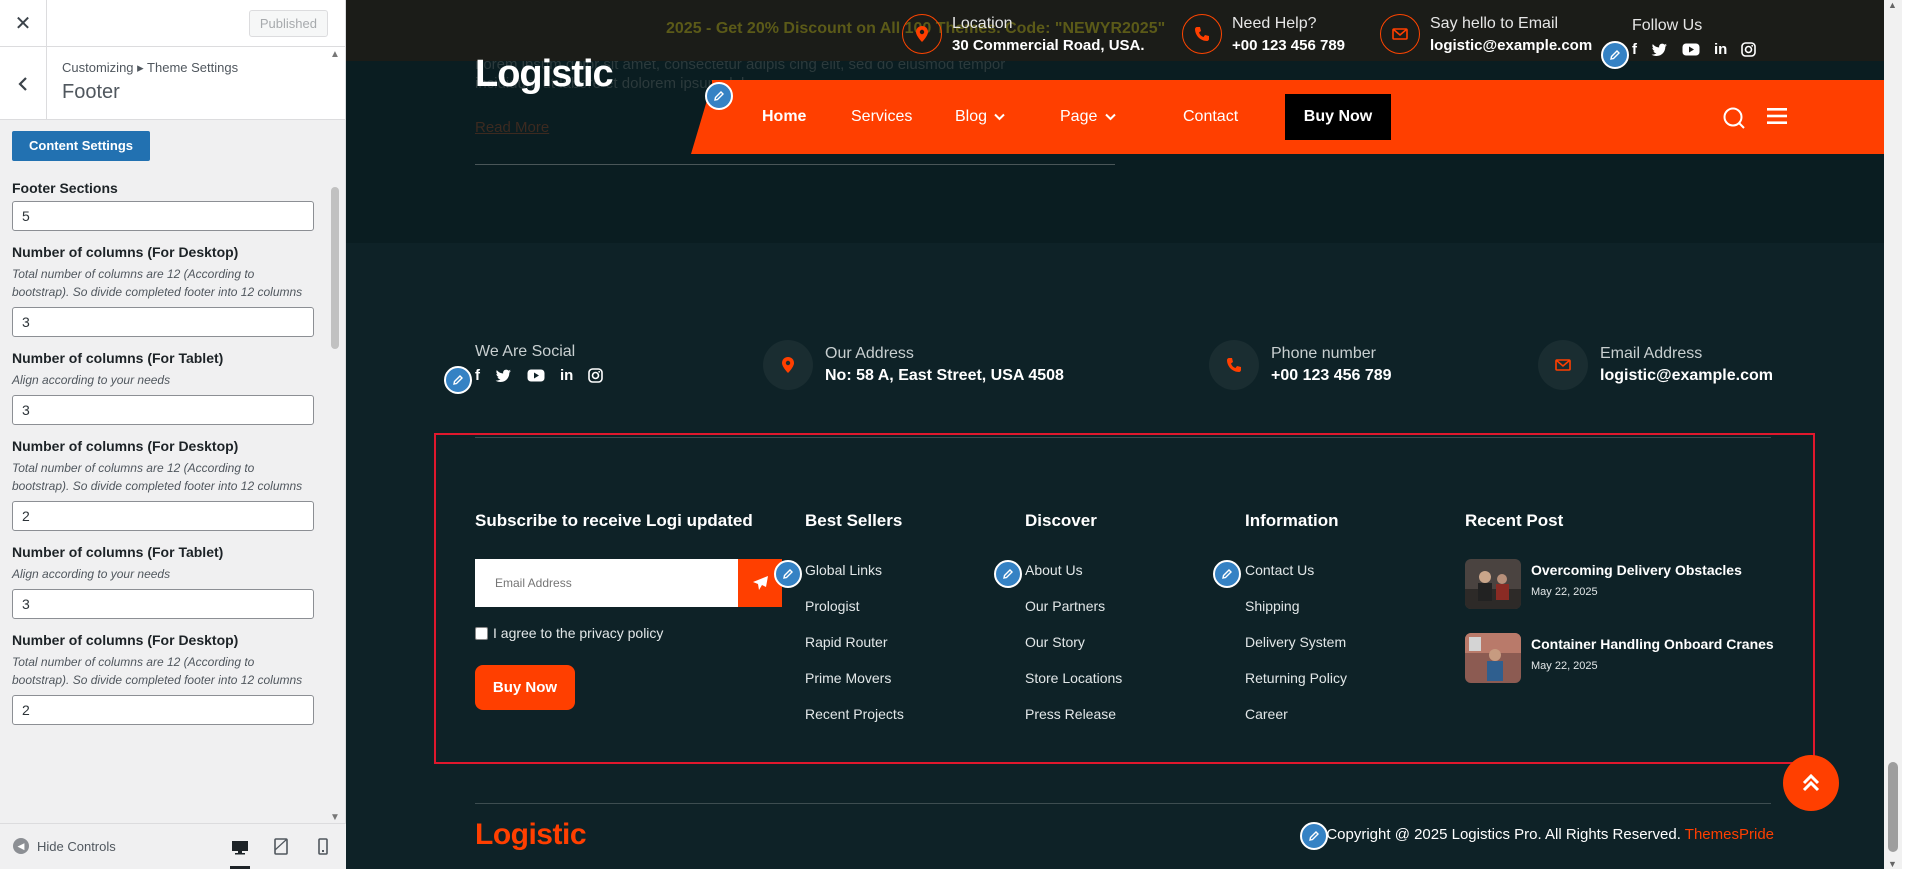 The height and width of the screenshot is (869, 1920). I want to click on post-title: Overcoming Delivery Obstacles, so click(1636, 570).